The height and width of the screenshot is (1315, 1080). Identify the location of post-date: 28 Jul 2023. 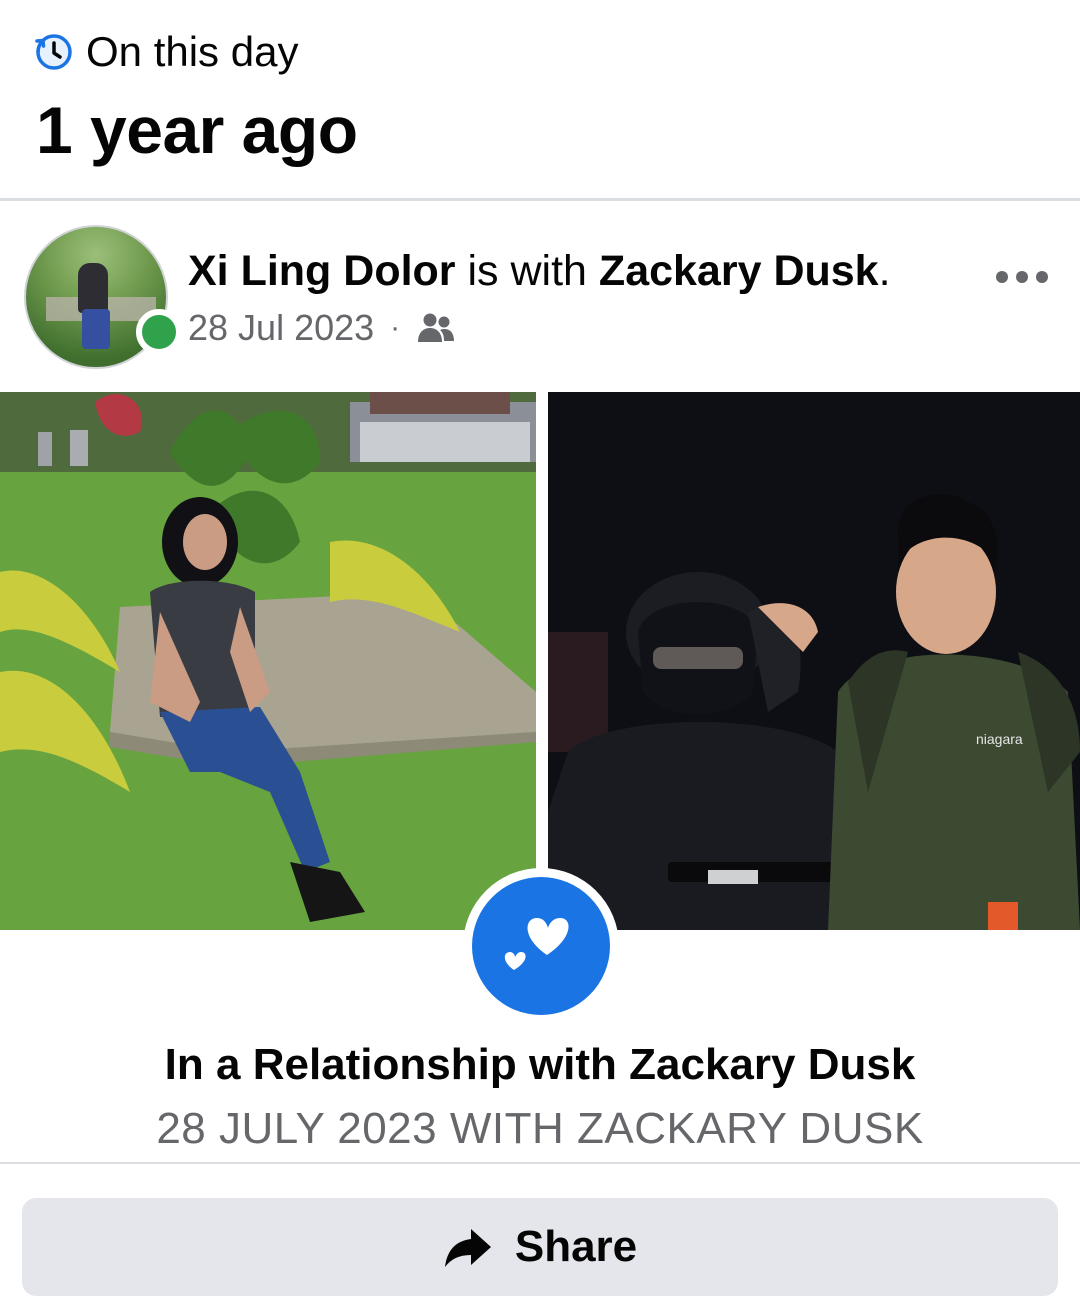
(281, 328).